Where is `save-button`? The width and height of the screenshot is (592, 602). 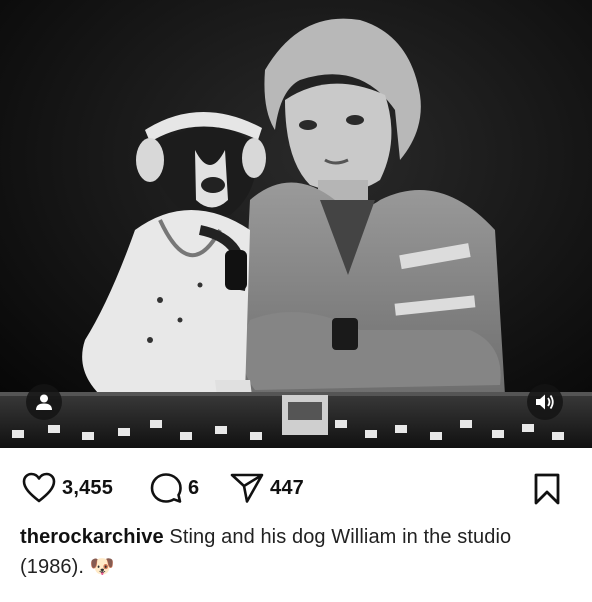 save-button is located at coordinates (547, 489).